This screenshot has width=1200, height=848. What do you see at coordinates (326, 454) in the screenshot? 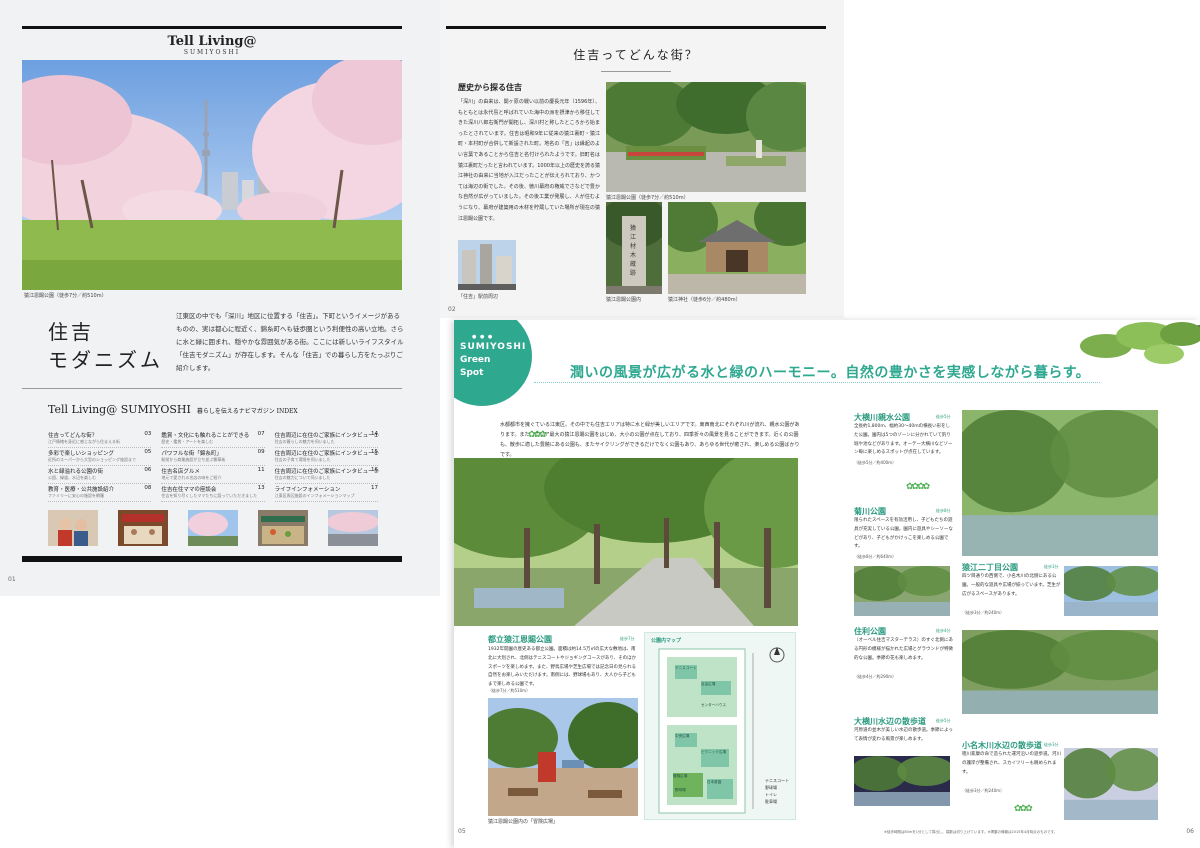
I see `index-item-name: 住吉周辺に在住のご家族にインタビュー②` at bounding box center [326, 454].